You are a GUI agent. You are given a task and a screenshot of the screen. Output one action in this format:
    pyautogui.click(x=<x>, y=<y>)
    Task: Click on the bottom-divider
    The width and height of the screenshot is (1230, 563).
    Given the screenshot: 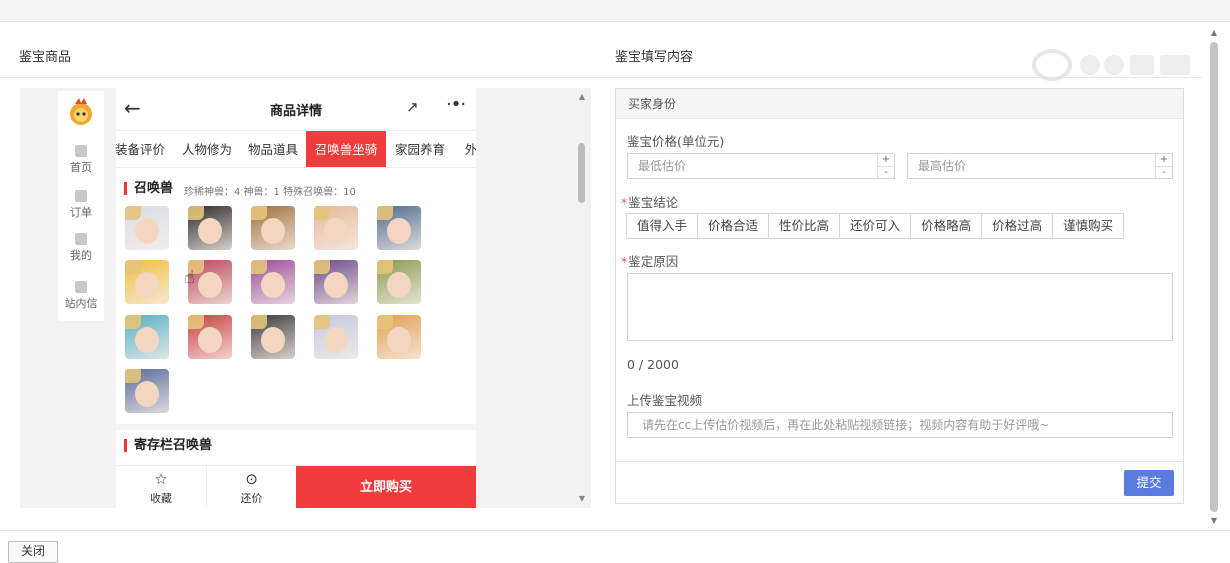 What is the action you would take?
    pyautogui.click(x=615, y=530)
    